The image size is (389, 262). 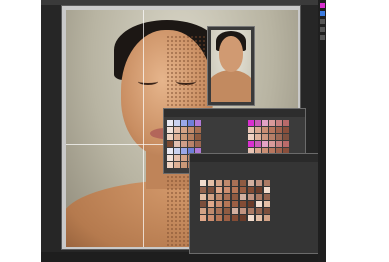 I want to click on navigator-thumbnail, so click(x=231, y=66).